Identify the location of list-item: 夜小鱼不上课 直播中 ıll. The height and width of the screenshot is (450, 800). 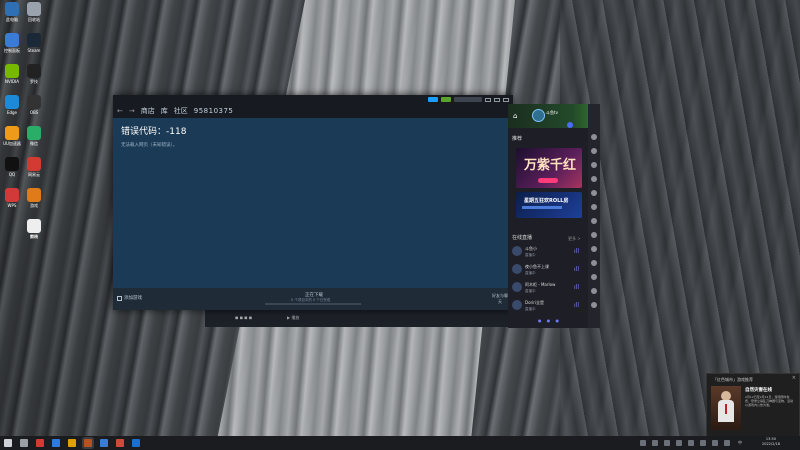
(548, 271).